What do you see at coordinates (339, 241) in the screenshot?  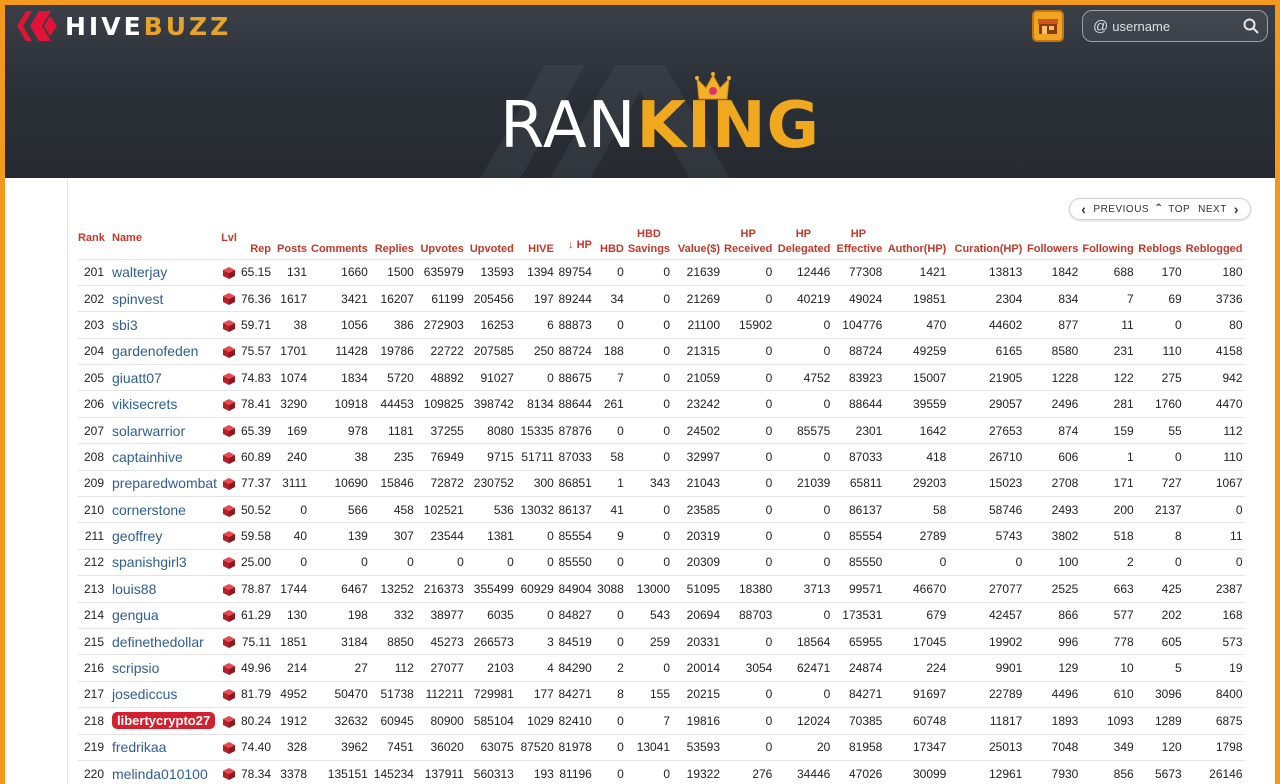 I see `col-comments: Comments` at bounding box center [339, 241].